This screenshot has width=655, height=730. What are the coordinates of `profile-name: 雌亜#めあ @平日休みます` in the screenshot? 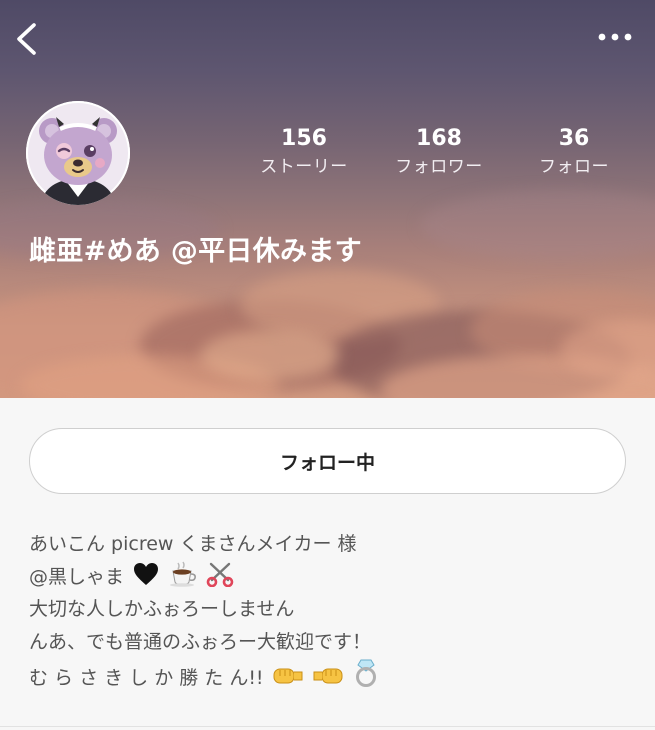 It's located at (195, 251).